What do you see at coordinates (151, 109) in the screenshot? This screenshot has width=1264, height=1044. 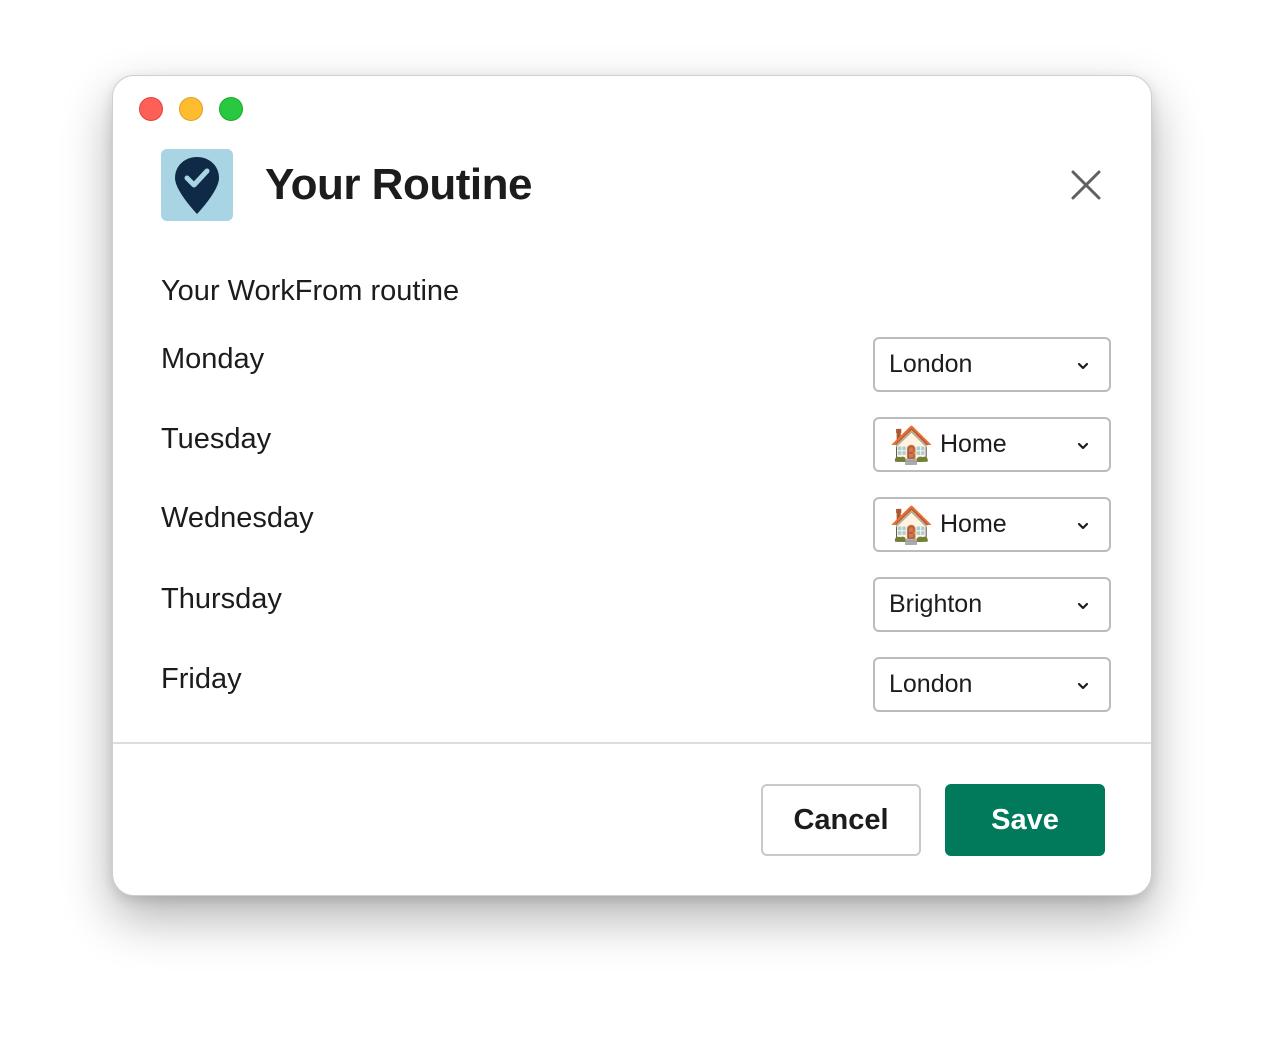 I see `window-close-button` at bounding box center [151, 109].